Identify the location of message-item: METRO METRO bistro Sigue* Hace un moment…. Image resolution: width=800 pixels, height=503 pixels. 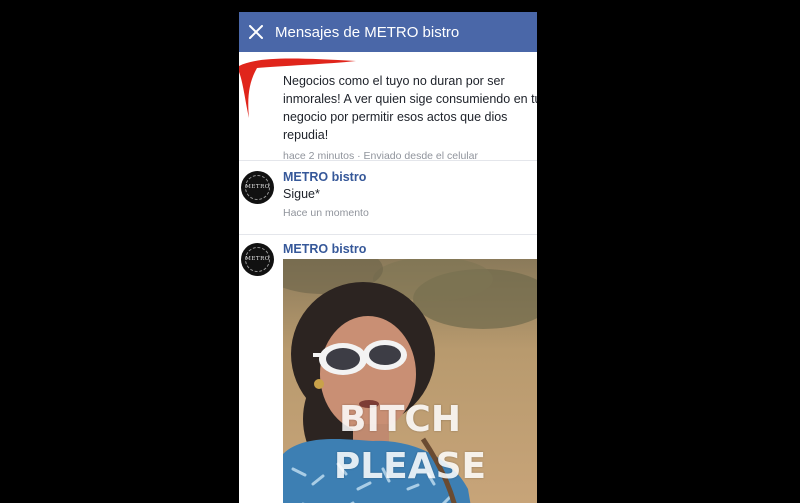
(388, 198).